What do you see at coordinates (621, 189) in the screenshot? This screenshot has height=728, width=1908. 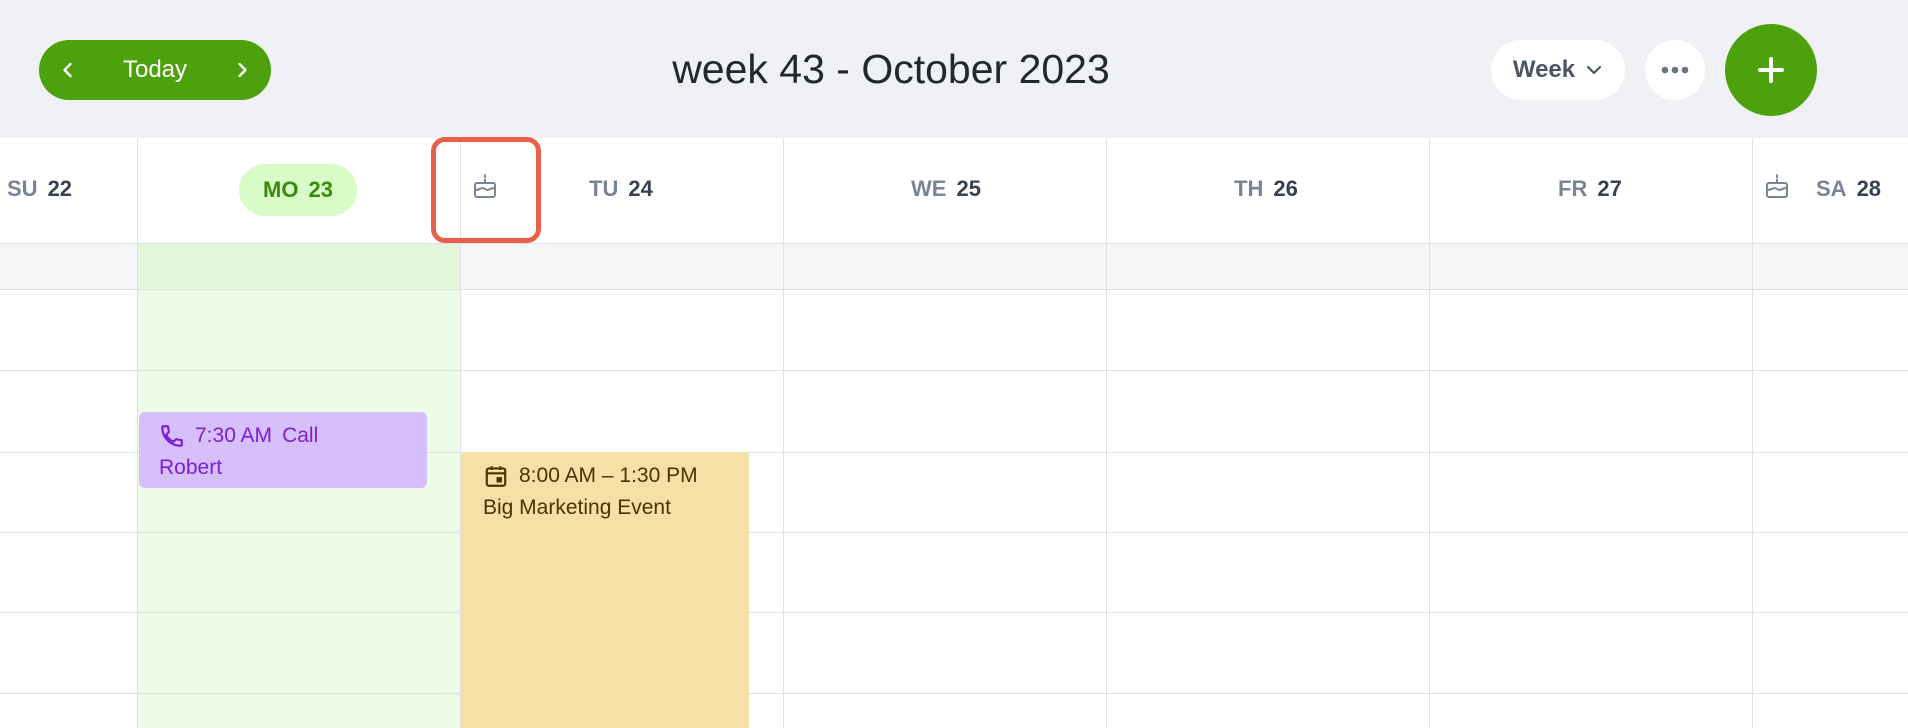 I see `day-header-tuesday: TU 24` at bounding box center [621, 189].